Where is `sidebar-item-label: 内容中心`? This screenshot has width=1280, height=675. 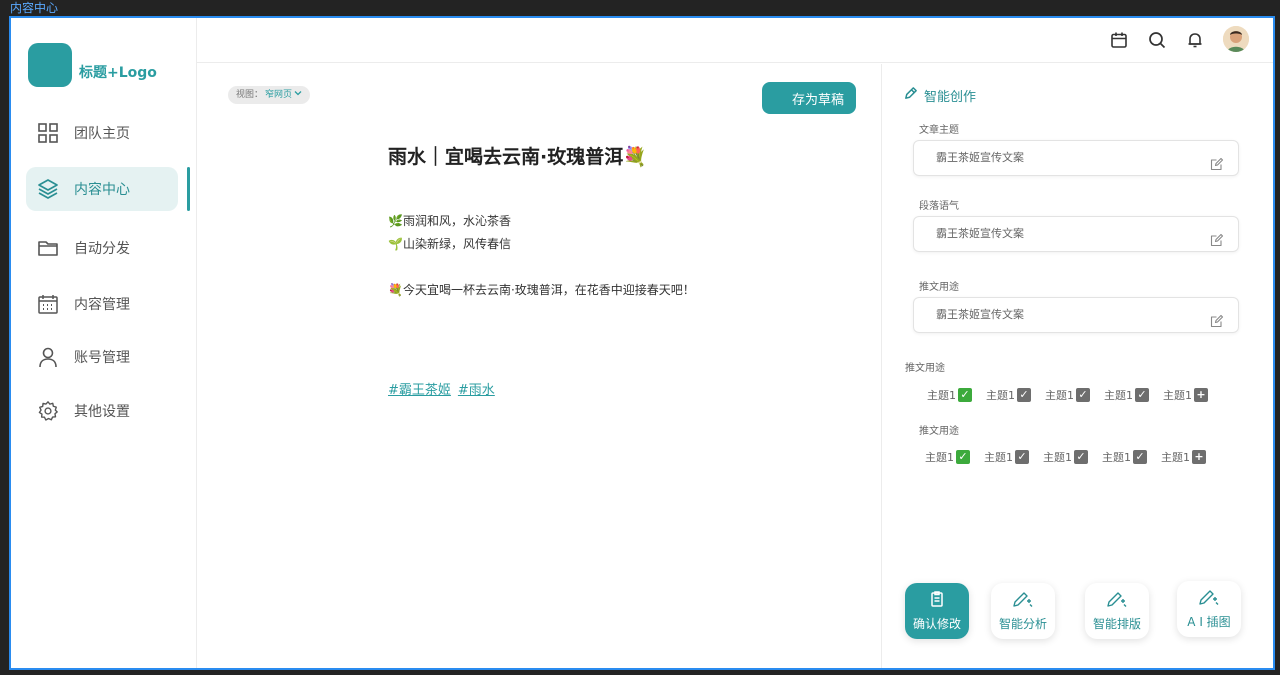 sidebar-item-label: 内容中心 is located at coordinates (102, 190).